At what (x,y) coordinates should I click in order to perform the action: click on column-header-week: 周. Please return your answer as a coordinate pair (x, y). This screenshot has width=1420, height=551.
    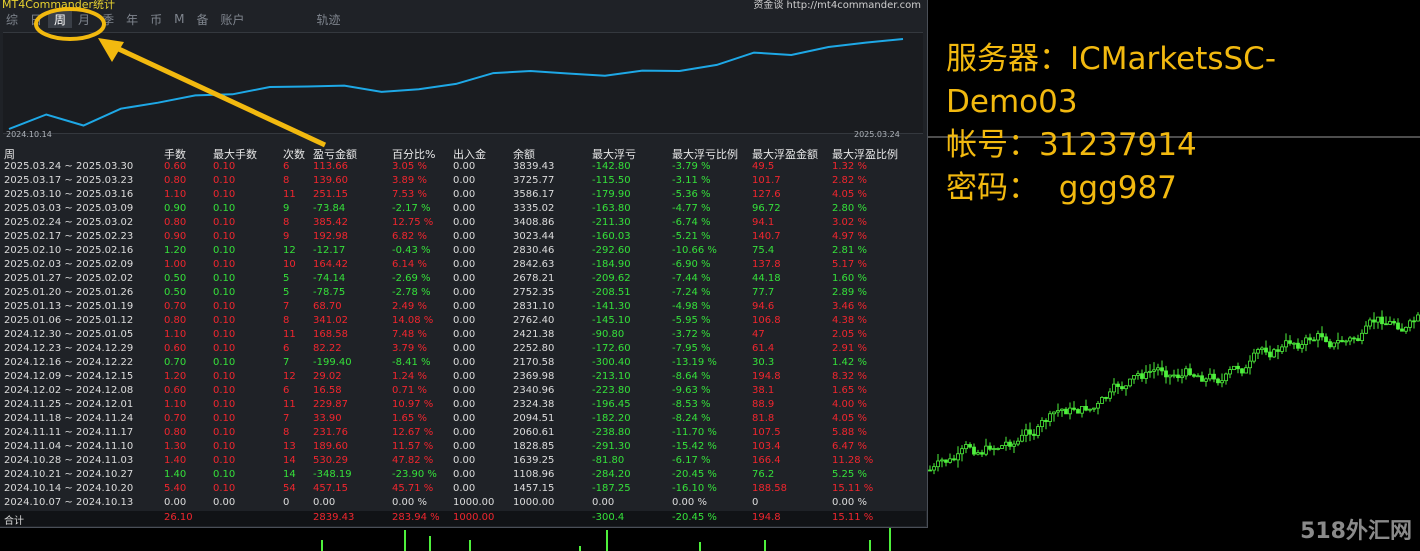
    Looking at the image, I should click on (9, 154).